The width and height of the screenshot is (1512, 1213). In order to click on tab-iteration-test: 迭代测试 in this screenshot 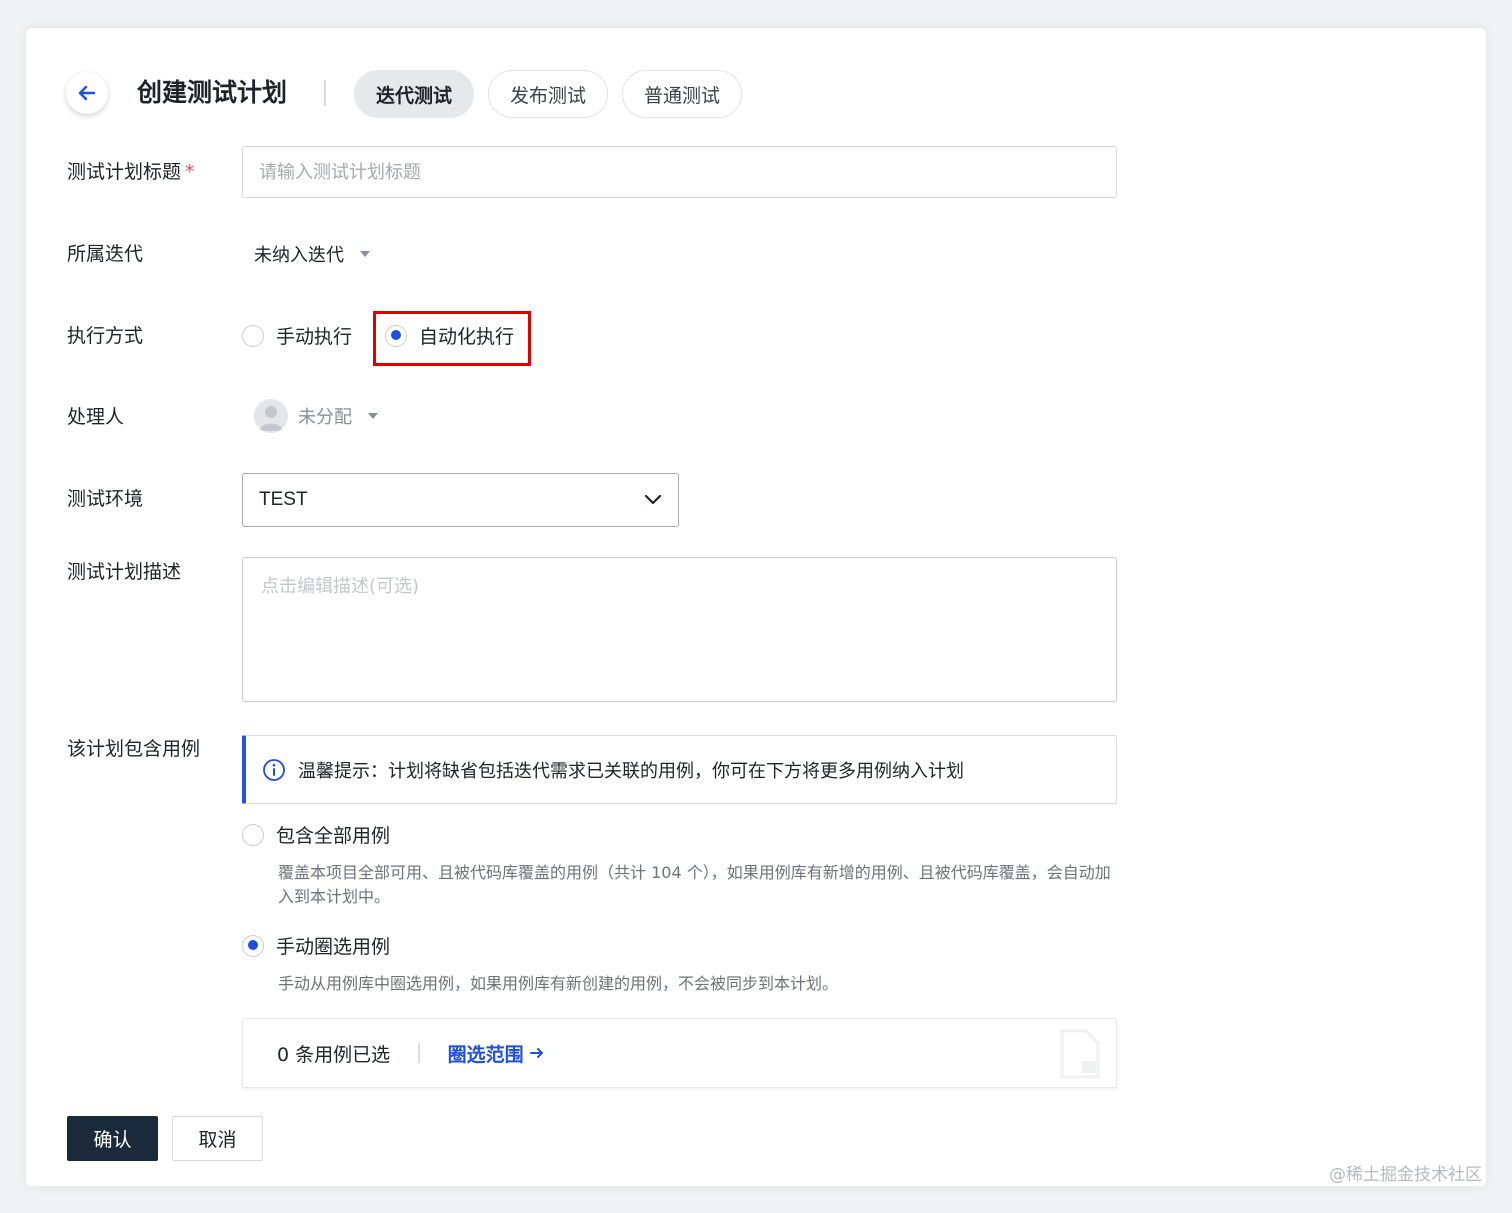, I will do `click(414, 94)`.